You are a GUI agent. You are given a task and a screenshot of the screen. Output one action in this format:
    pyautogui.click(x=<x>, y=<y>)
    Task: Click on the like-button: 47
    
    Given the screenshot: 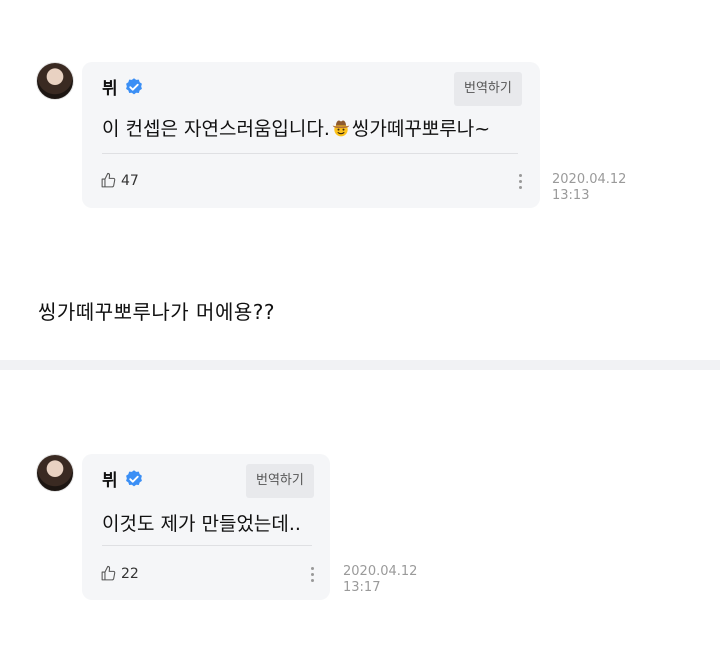 What is the action you would take?
    pyautogui.click(x=119, y=180)
    